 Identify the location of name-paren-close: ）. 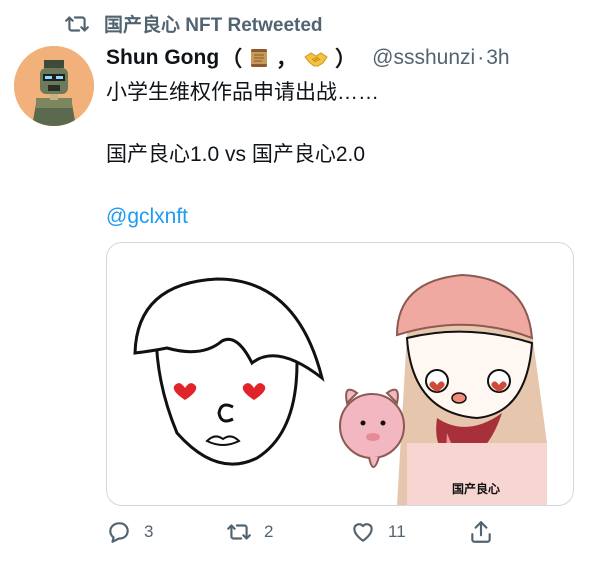
(346, 59).